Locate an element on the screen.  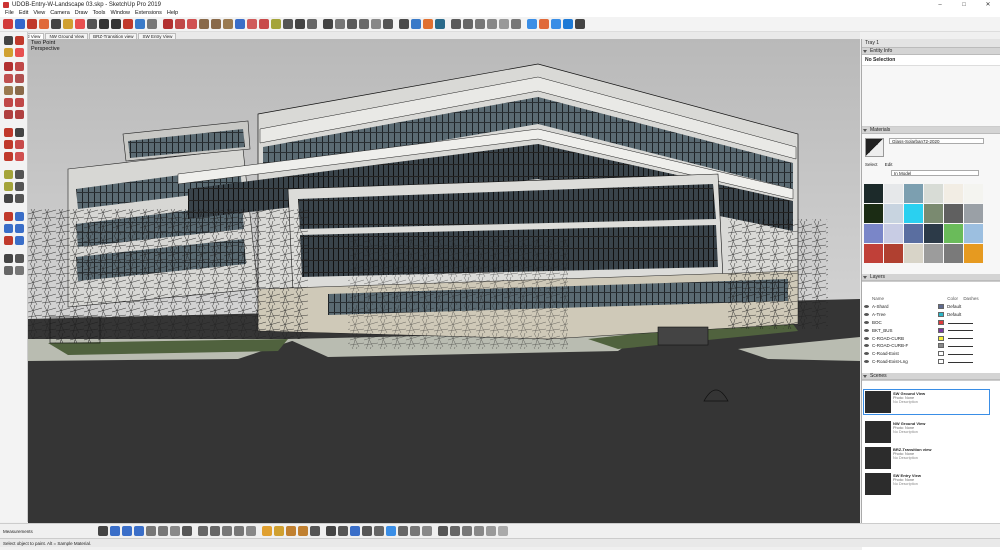
solid-subtract-icon is located at coordinates (343, 531).